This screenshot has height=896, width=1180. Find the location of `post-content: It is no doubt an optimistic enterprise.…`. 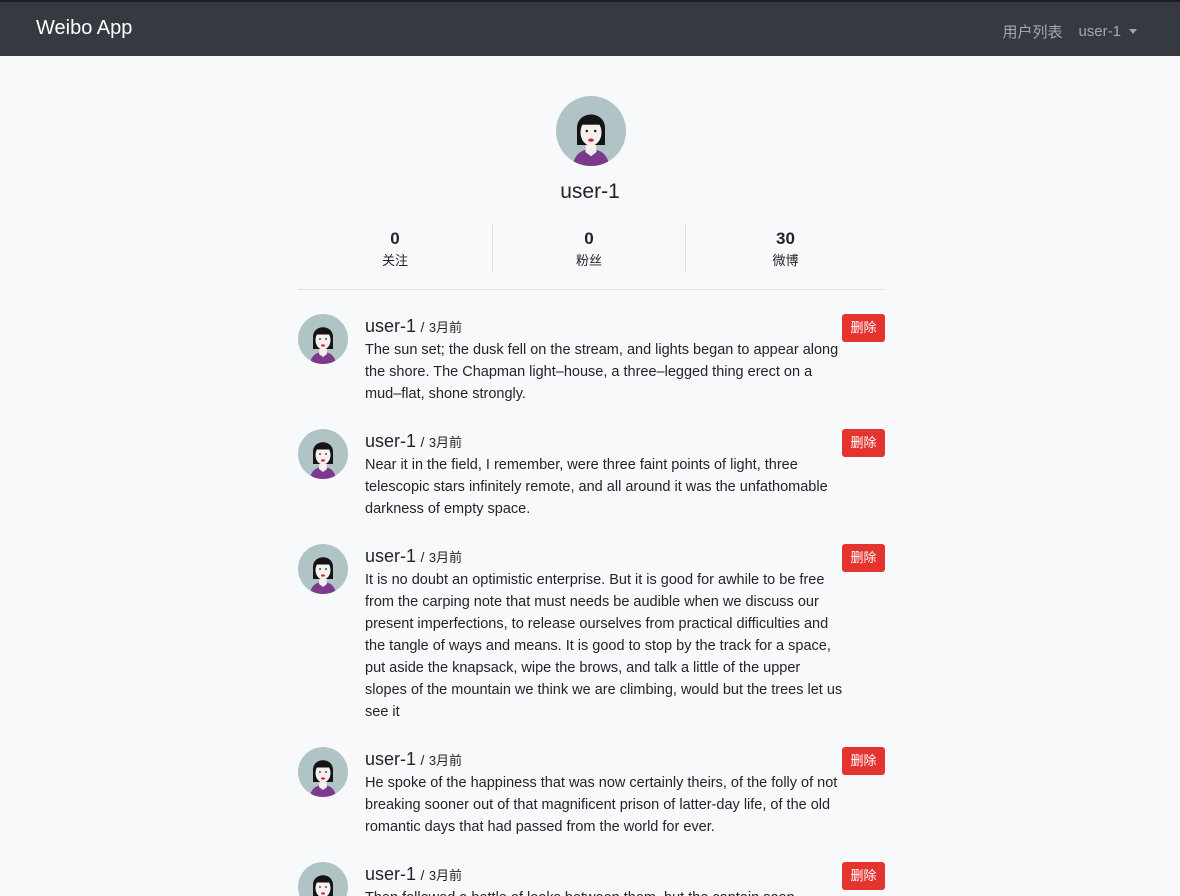

post-content: It is no doubt an optimistic enterprise.… is located at coordinates (604, 646).